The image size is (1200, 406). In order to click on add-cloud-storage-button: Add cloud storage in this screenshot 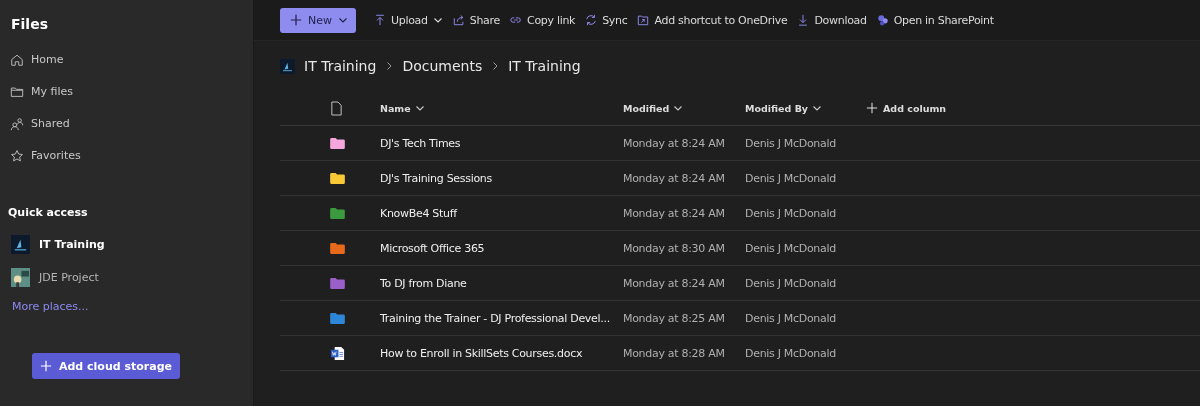, I will do `click(106, 366)`.